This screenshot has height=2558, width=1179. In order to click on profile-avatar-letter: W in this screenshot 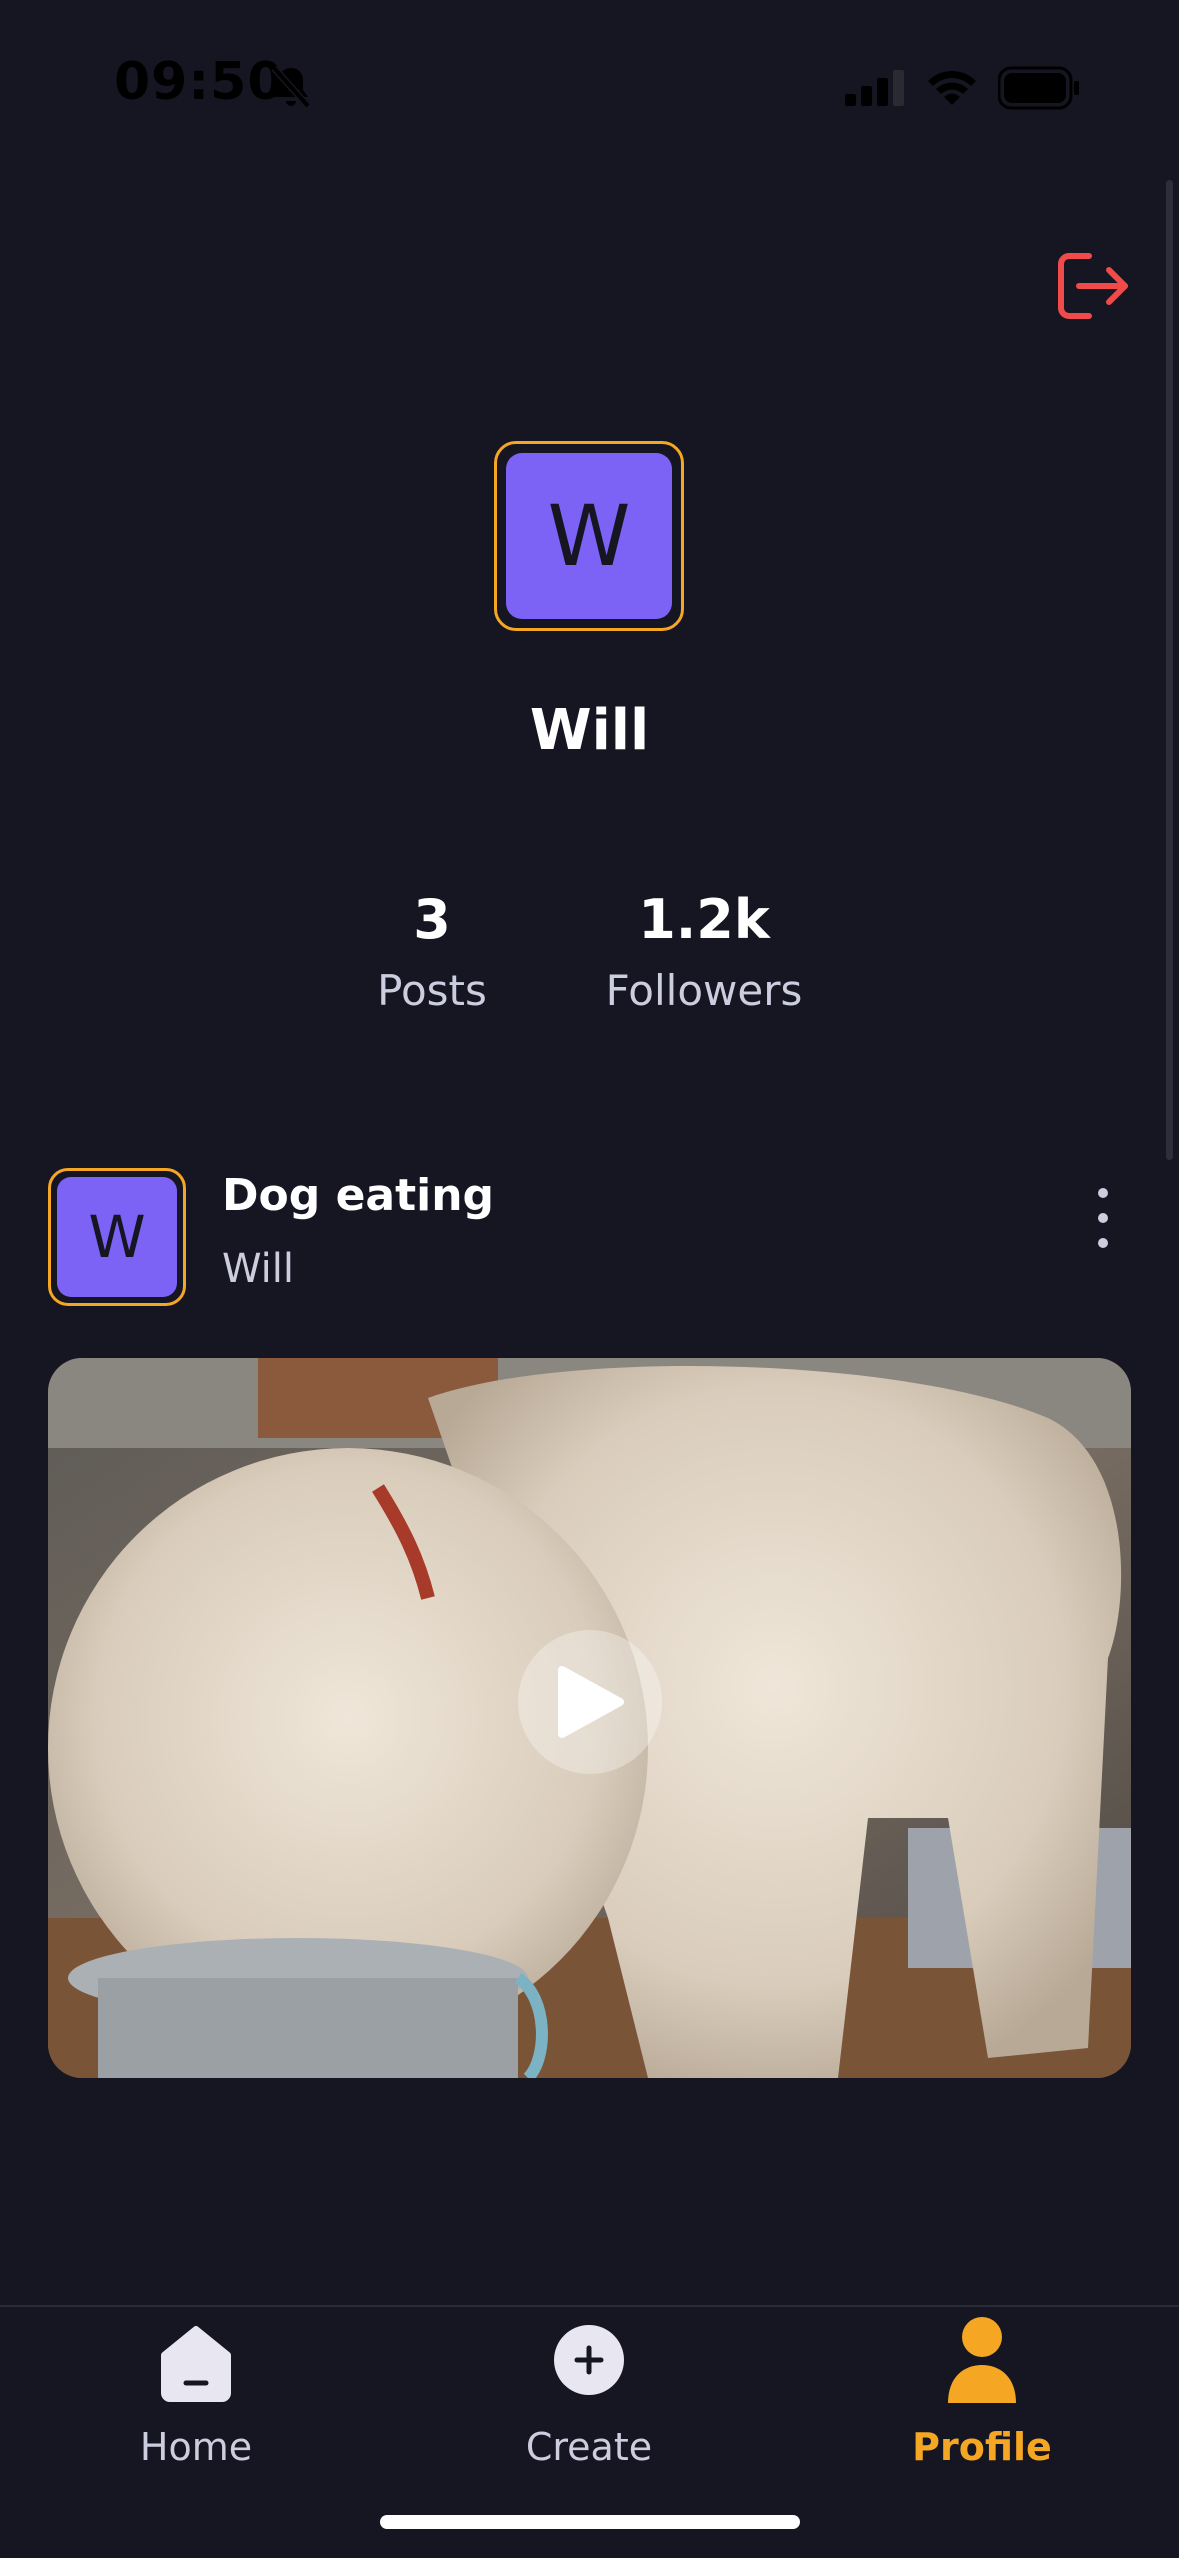, I will do `click(589, 536)`.